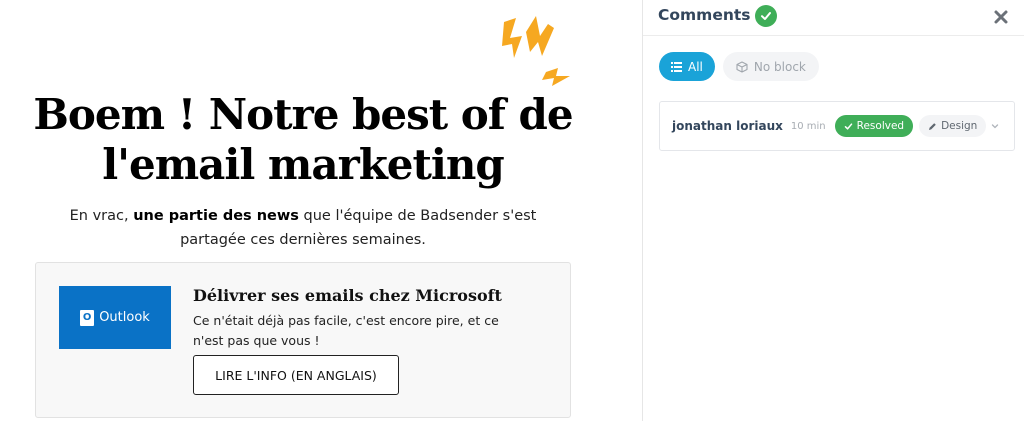 The image size is (1024, 421). Describe the element at coordinates (848, 126) in the screenshot. I see `check-icon` at that location.